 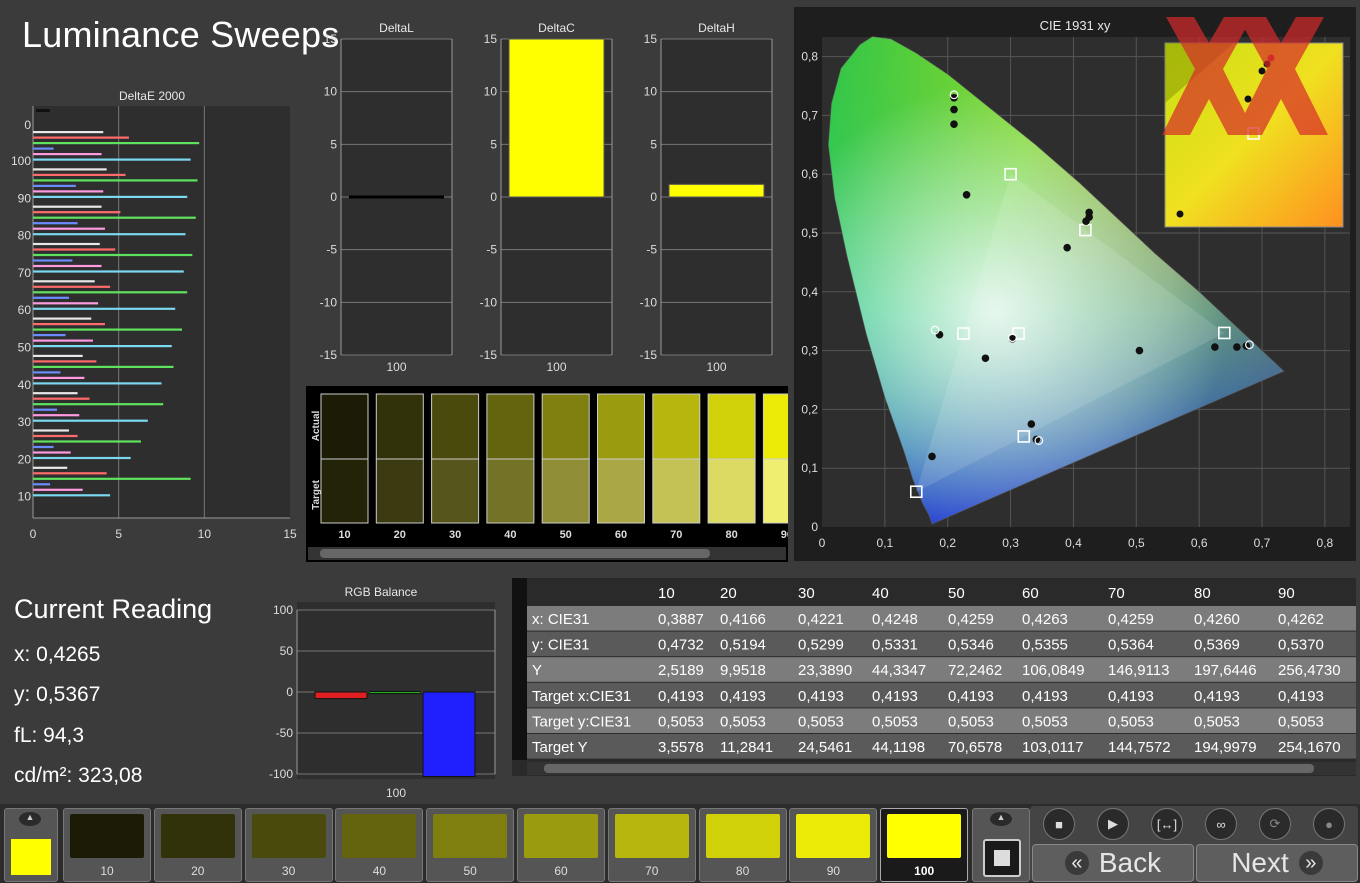 I want to click on deltae-plot-area, so click(x=161, y=312).